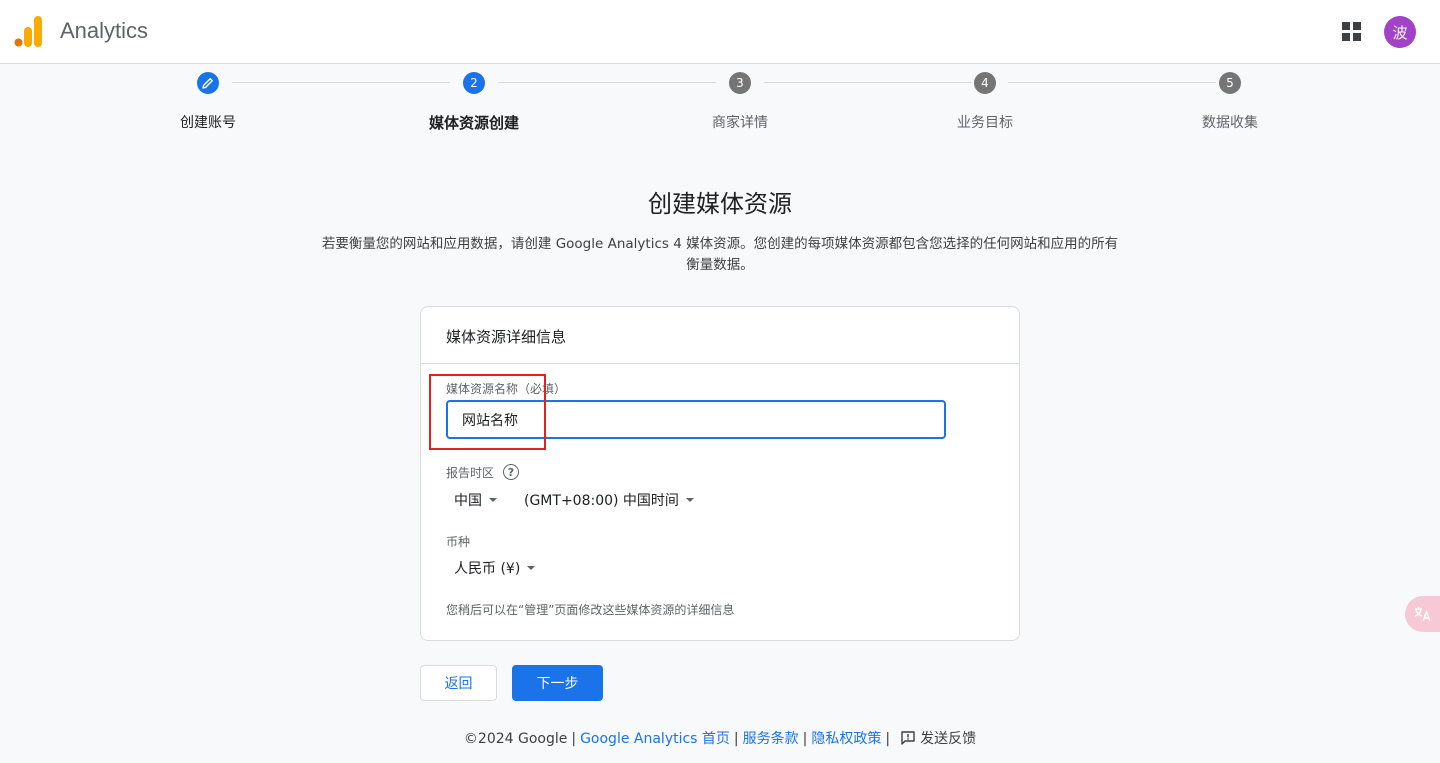  I want to click on currency-value: 人民币 (¥), so click(487, 569).